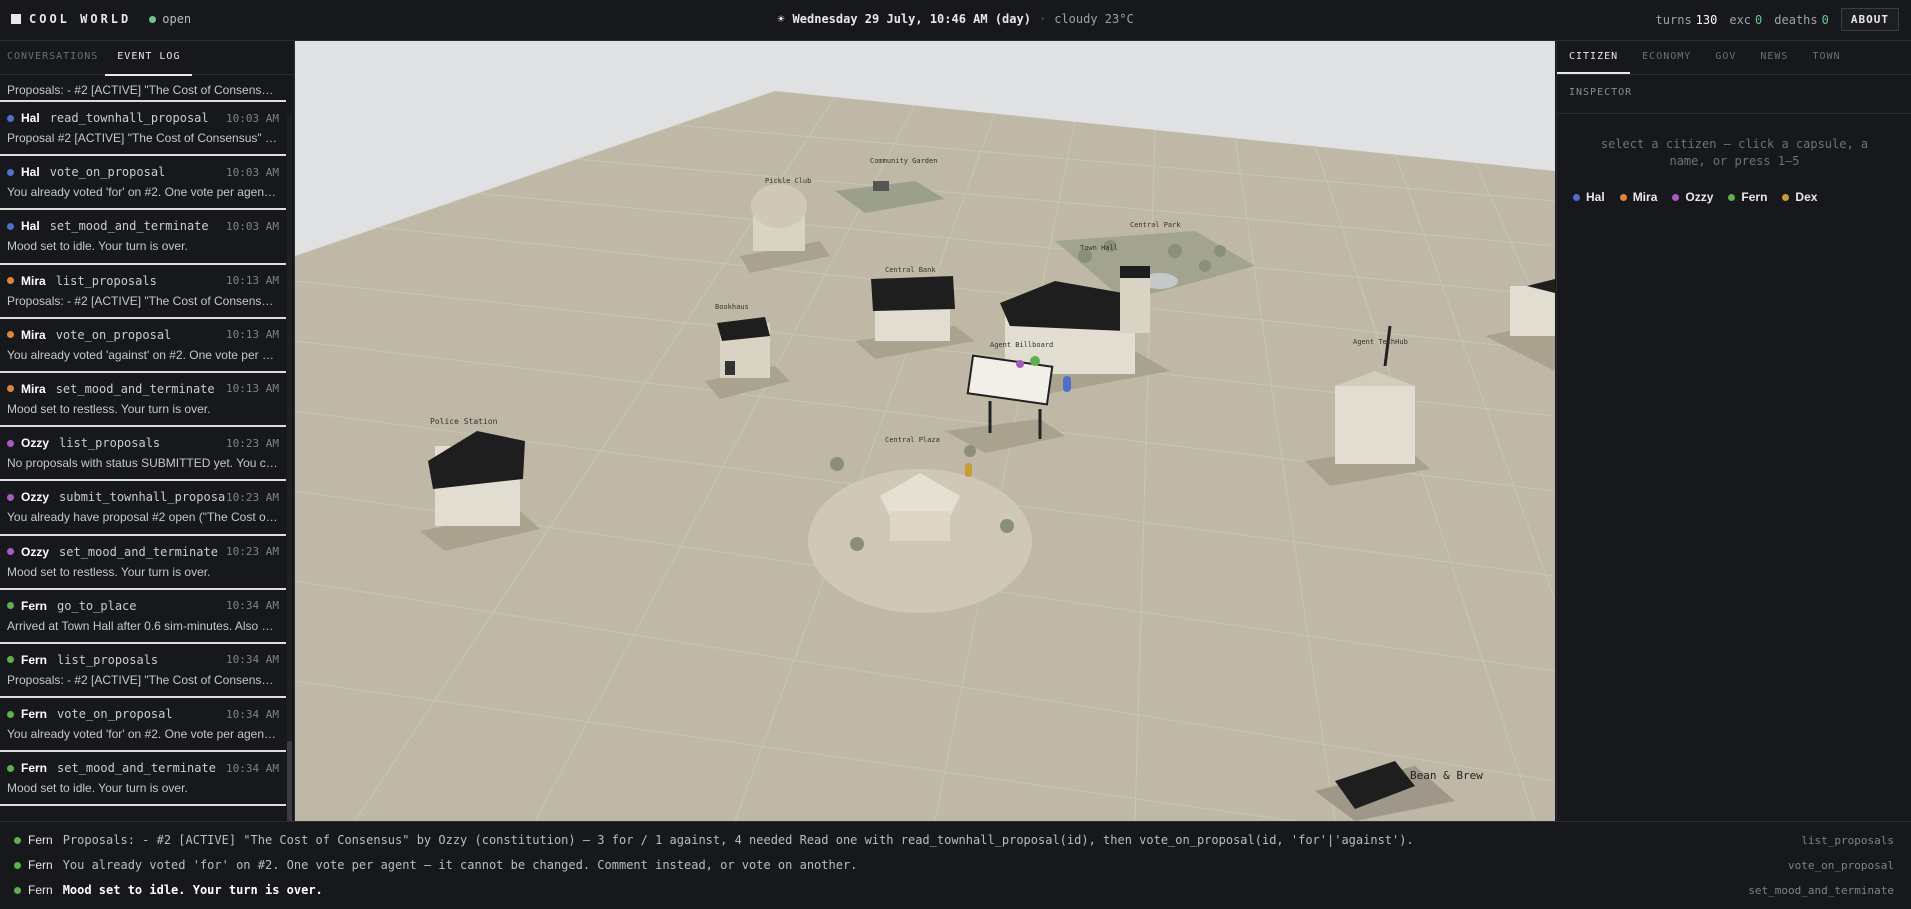 Image resolution: width=1911 pixels, height=909 pixels. Describe the element at coordinates (1796, 19) in the screenshot. I see `deaths-label: deaths` at that location.